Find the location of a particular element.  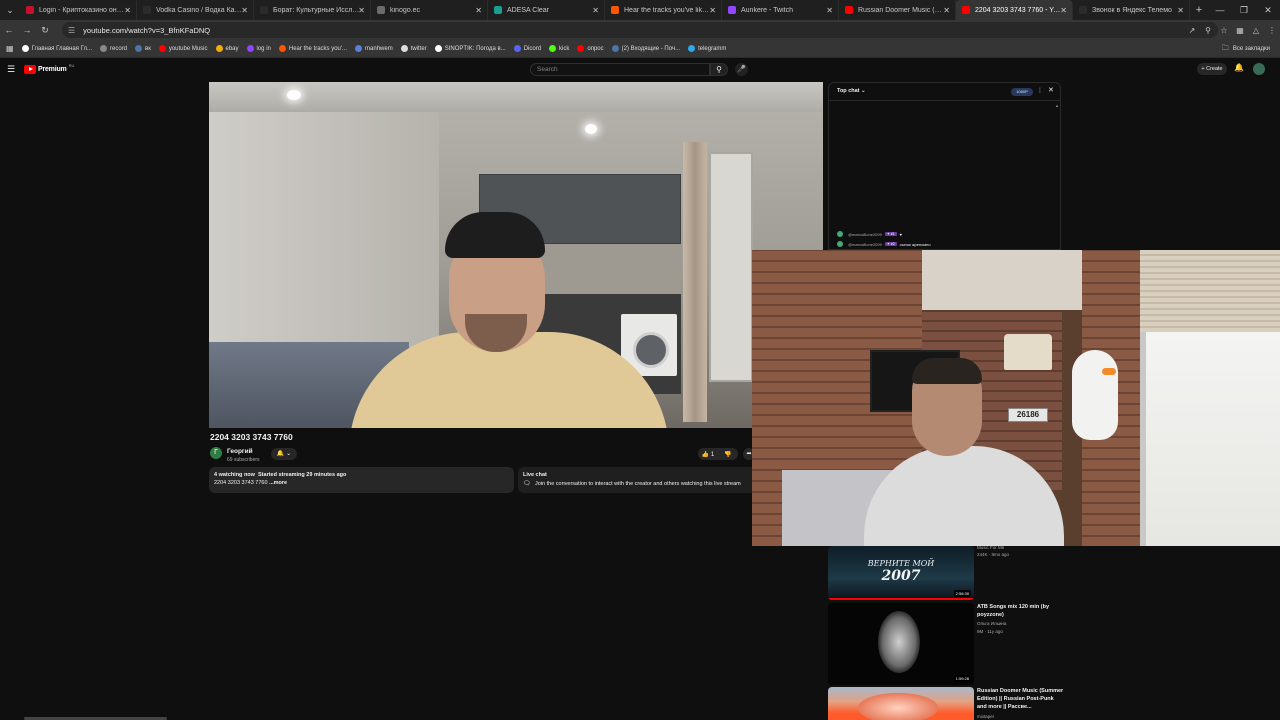

tab-favicon-icon is located at coordinates (30, 10).